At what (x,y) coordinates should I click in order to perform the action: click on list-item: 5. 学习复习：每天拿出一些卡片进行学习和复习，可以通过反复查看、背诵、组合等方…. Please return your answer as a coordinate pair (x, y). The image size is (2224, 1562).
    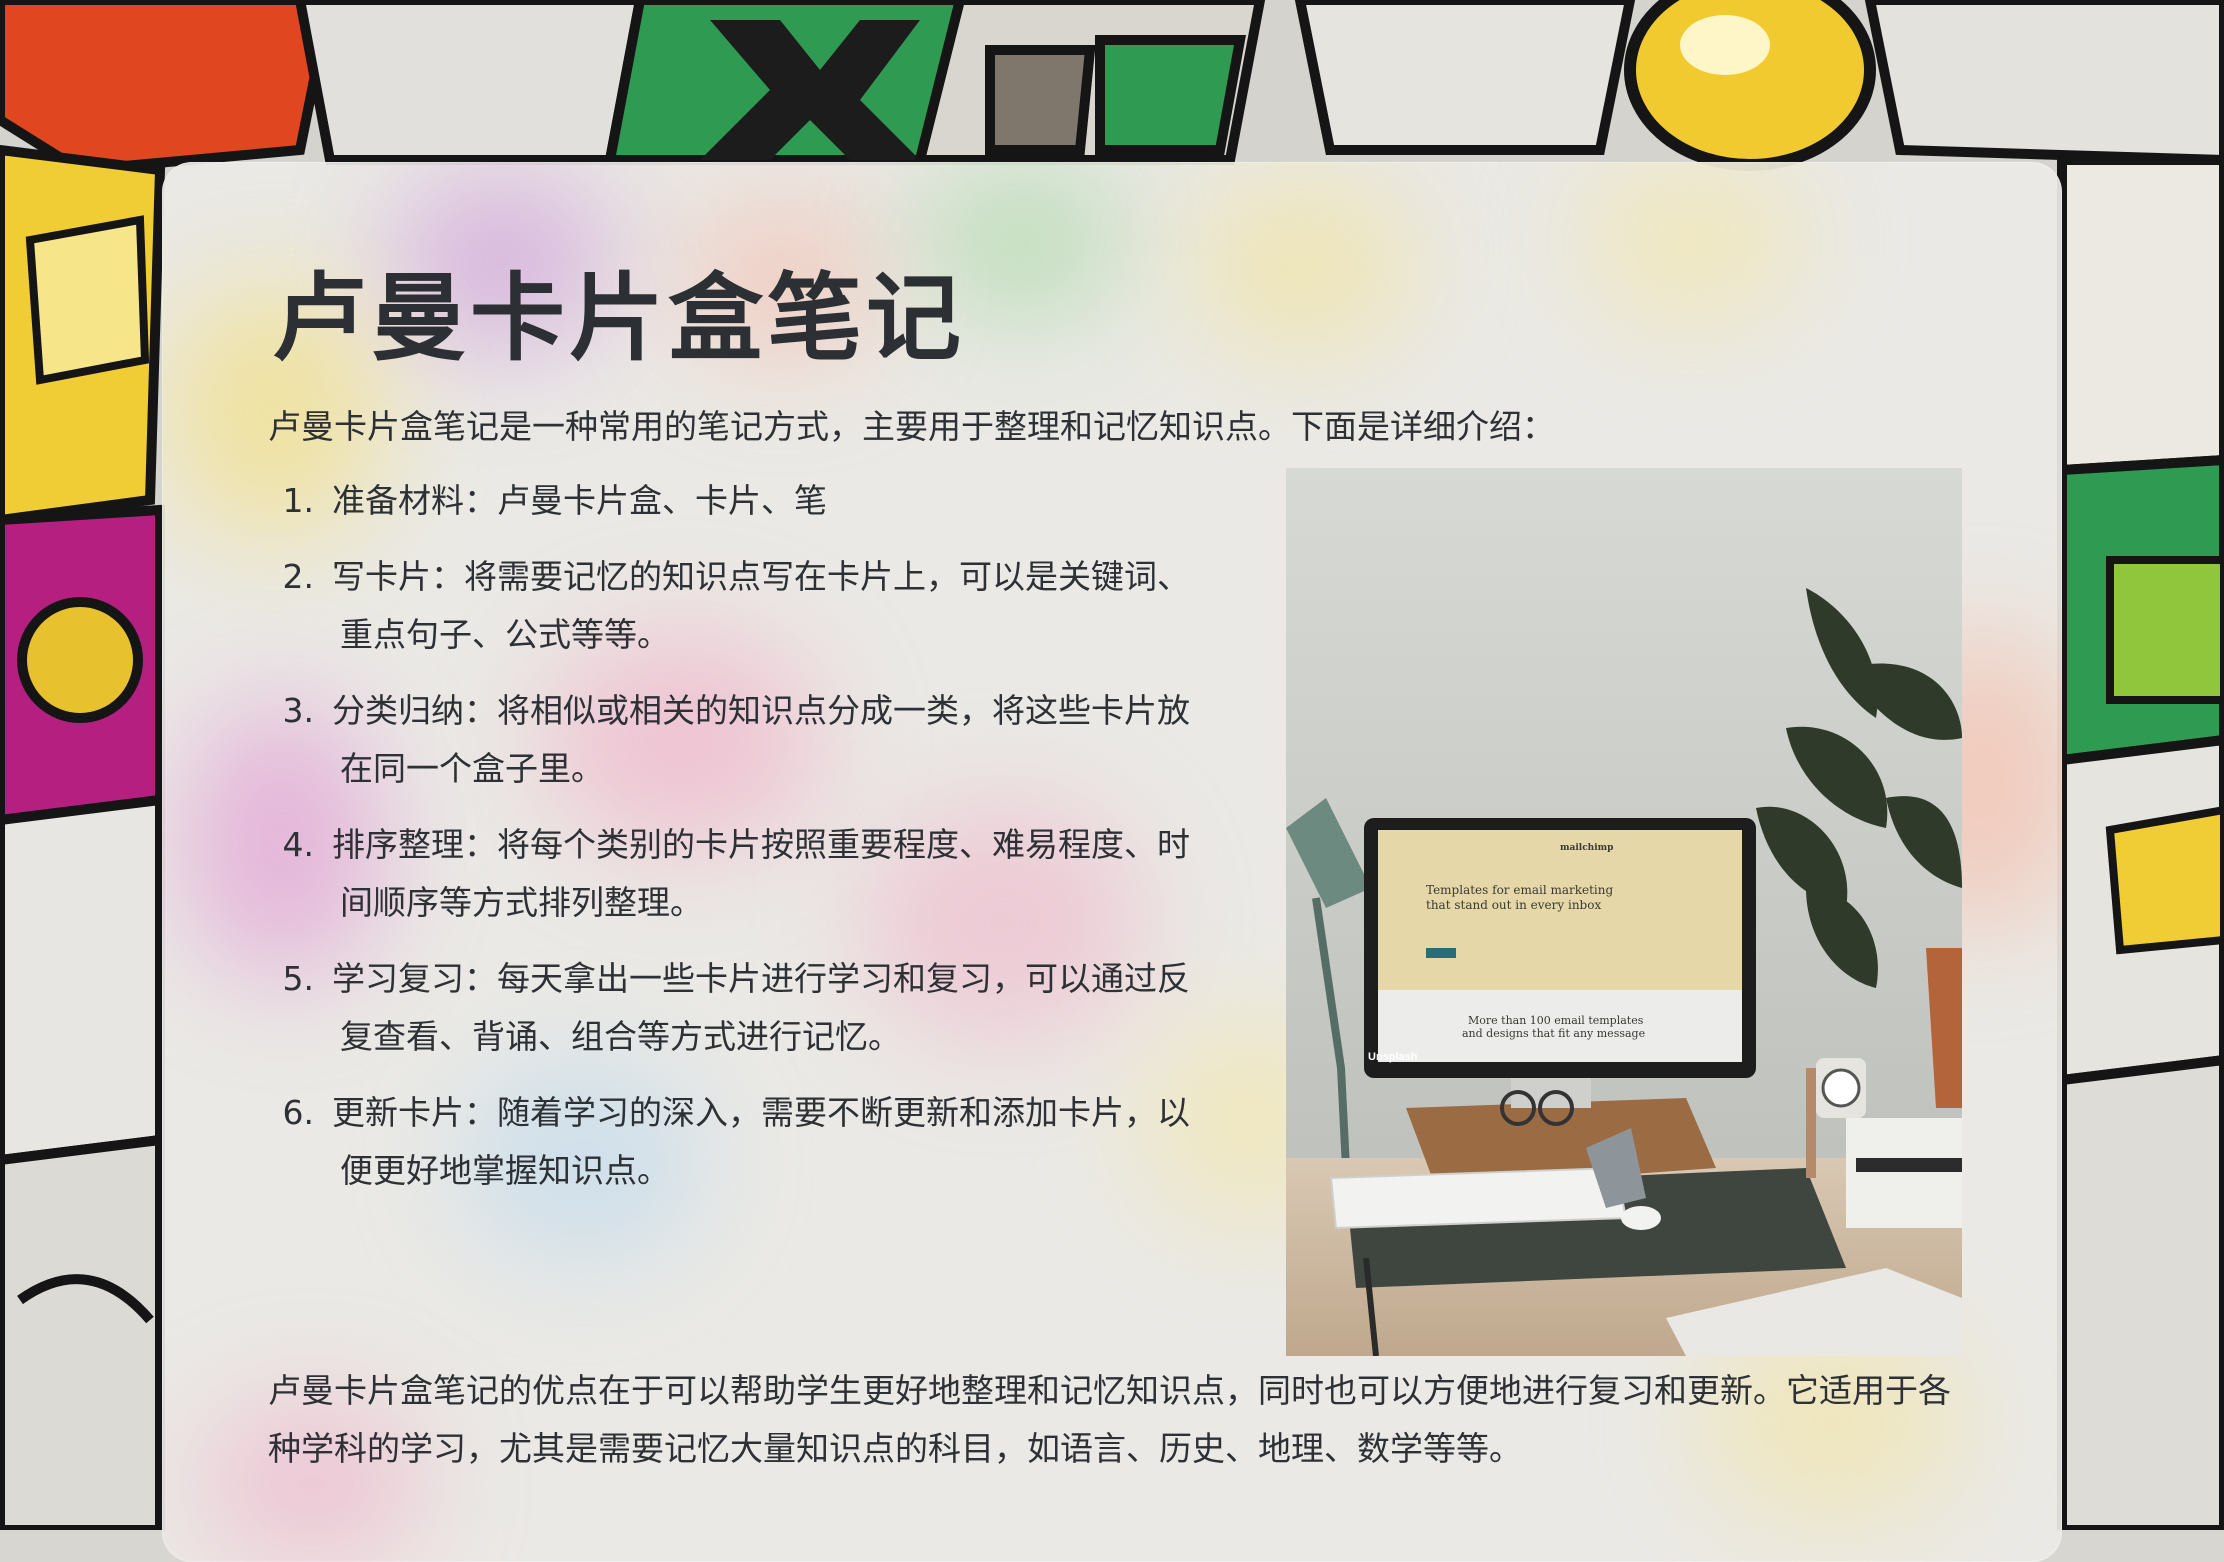
    Looking at the image, I should click on (777, 1008).